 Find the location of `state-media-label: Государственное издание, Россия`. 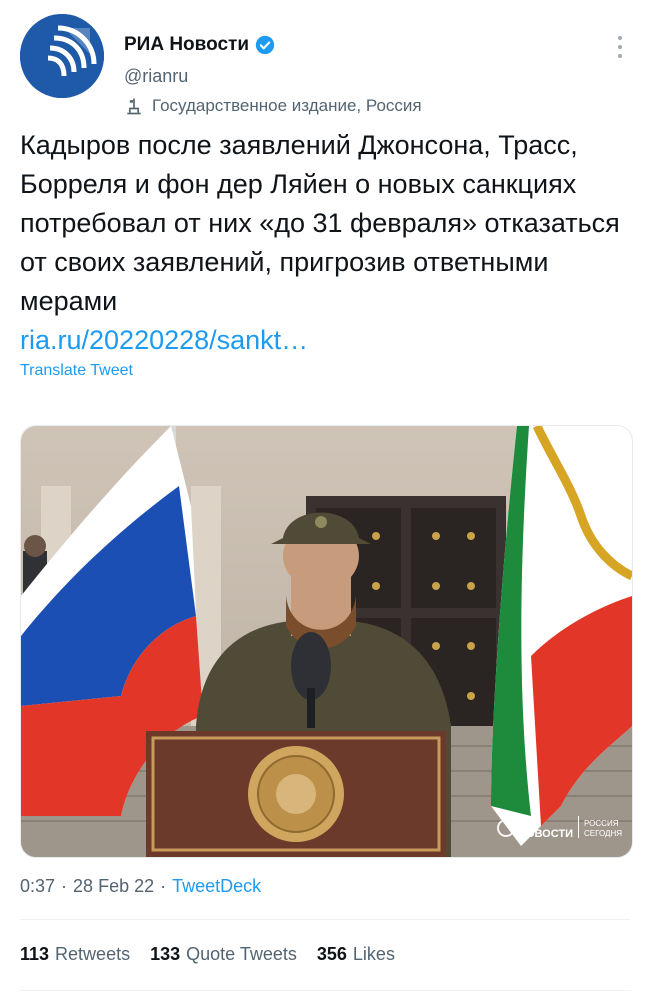

state-media-label: Государственное издание, Россия is located at coordinates (273, 106).